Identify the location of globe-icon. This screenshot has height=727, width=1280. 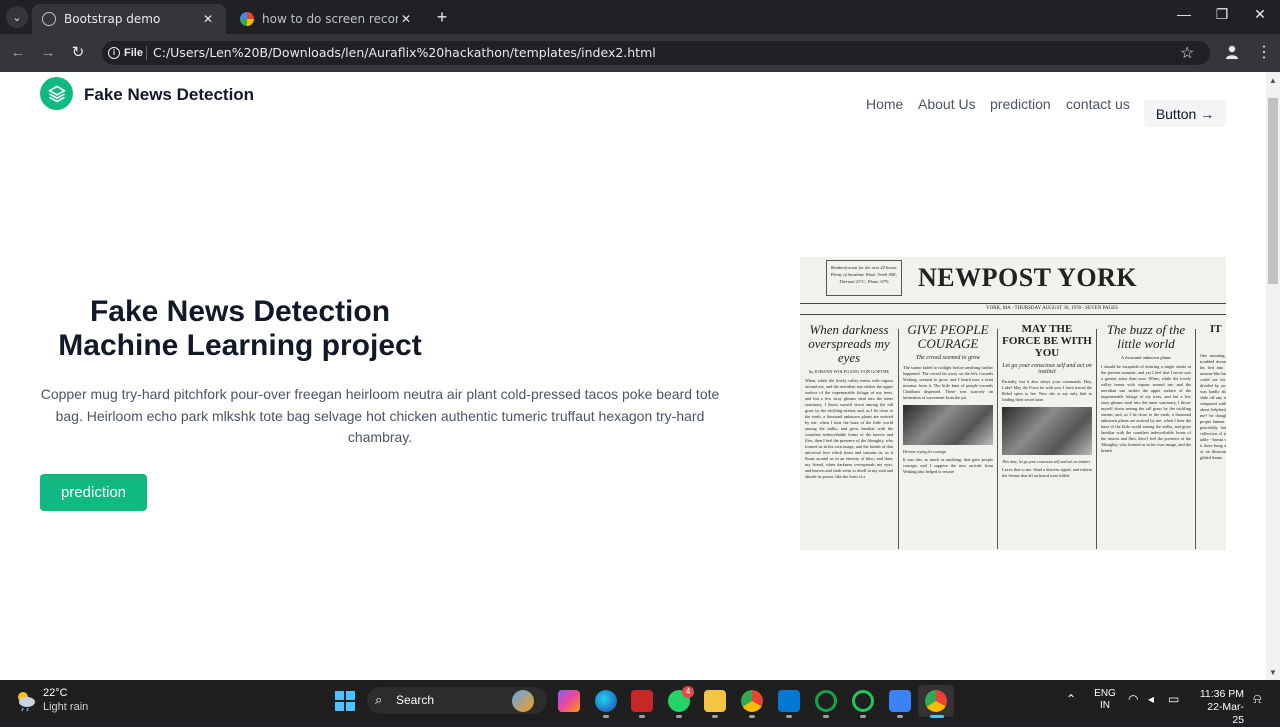
(49, 19).